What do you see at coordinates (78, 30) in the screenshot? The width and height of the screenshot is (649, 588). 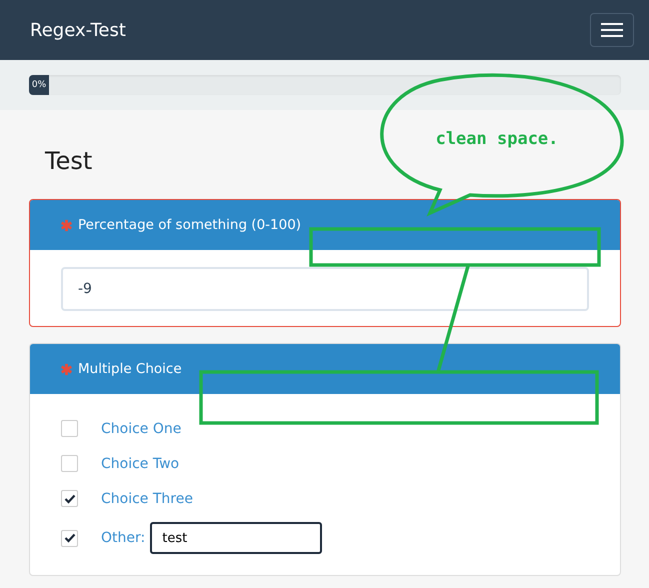 I see `brand-title: Regex-Test` at bounding box center [78, 30].